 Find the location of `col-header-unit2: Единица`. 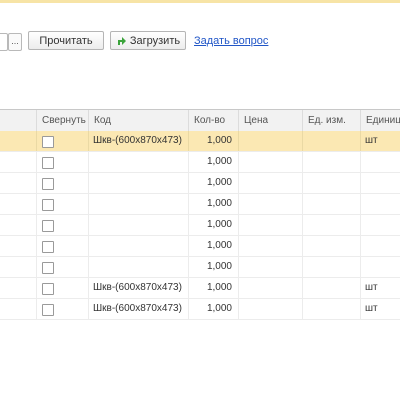

col-header-unit2: Единица is located at coordinates (380, 120).